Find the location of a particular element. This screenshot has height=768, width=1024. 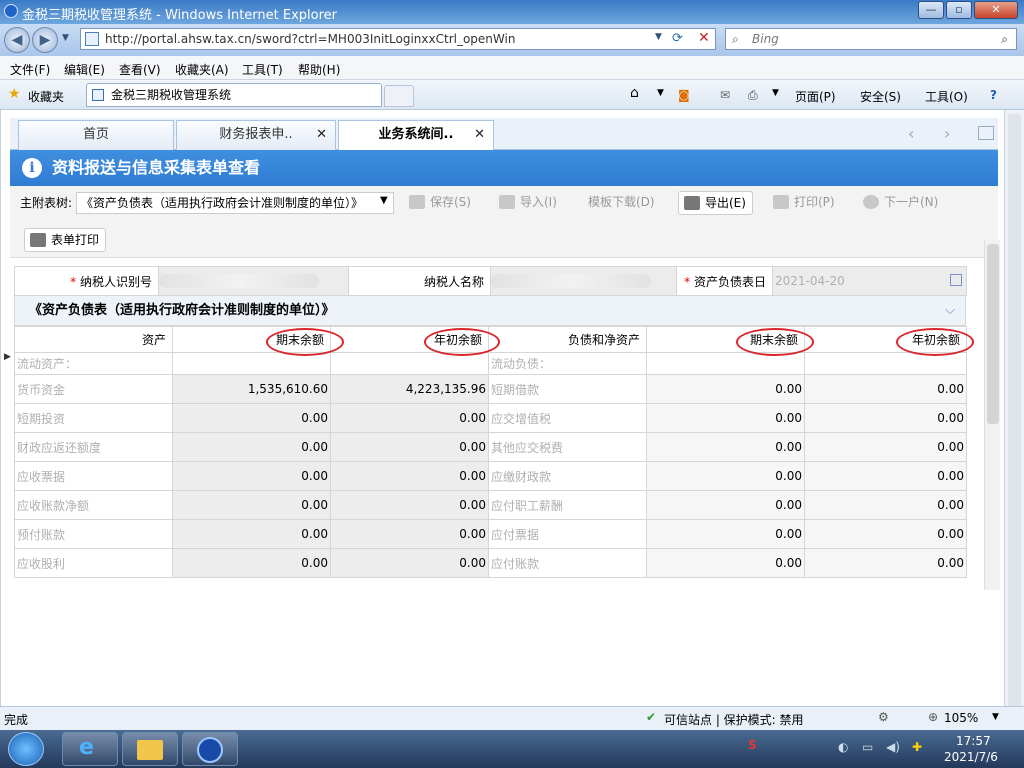

taxpayer-id-field is located at coordinates (253, 281).